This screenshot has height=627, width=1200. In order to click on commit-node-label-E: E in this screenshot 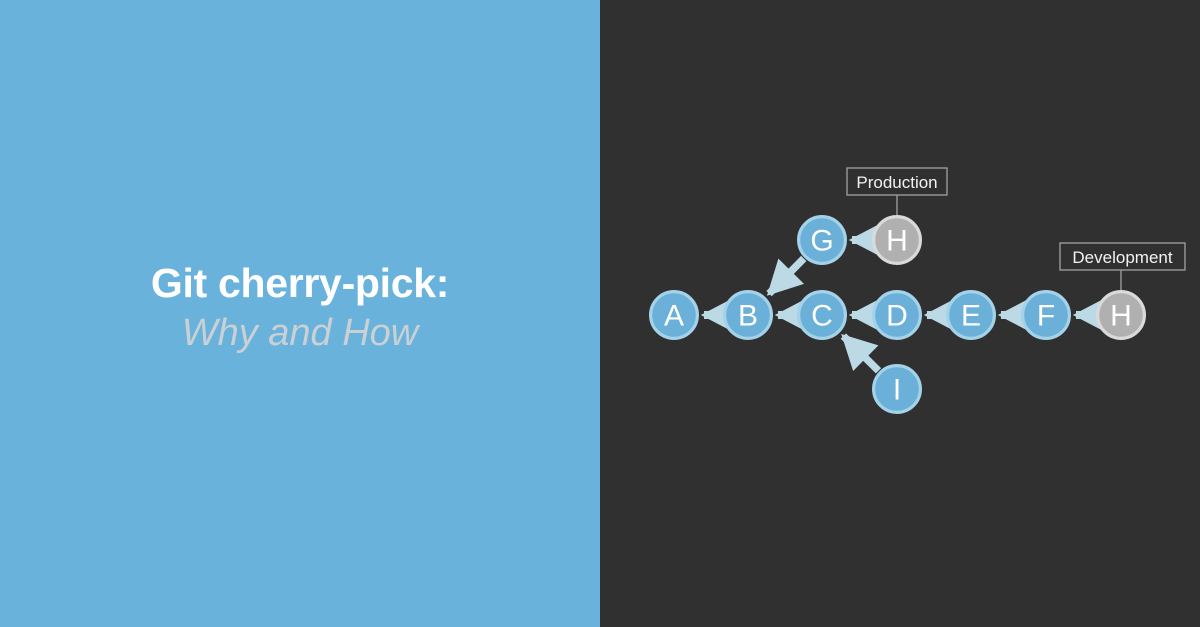, I will do `click(971, 316)`.